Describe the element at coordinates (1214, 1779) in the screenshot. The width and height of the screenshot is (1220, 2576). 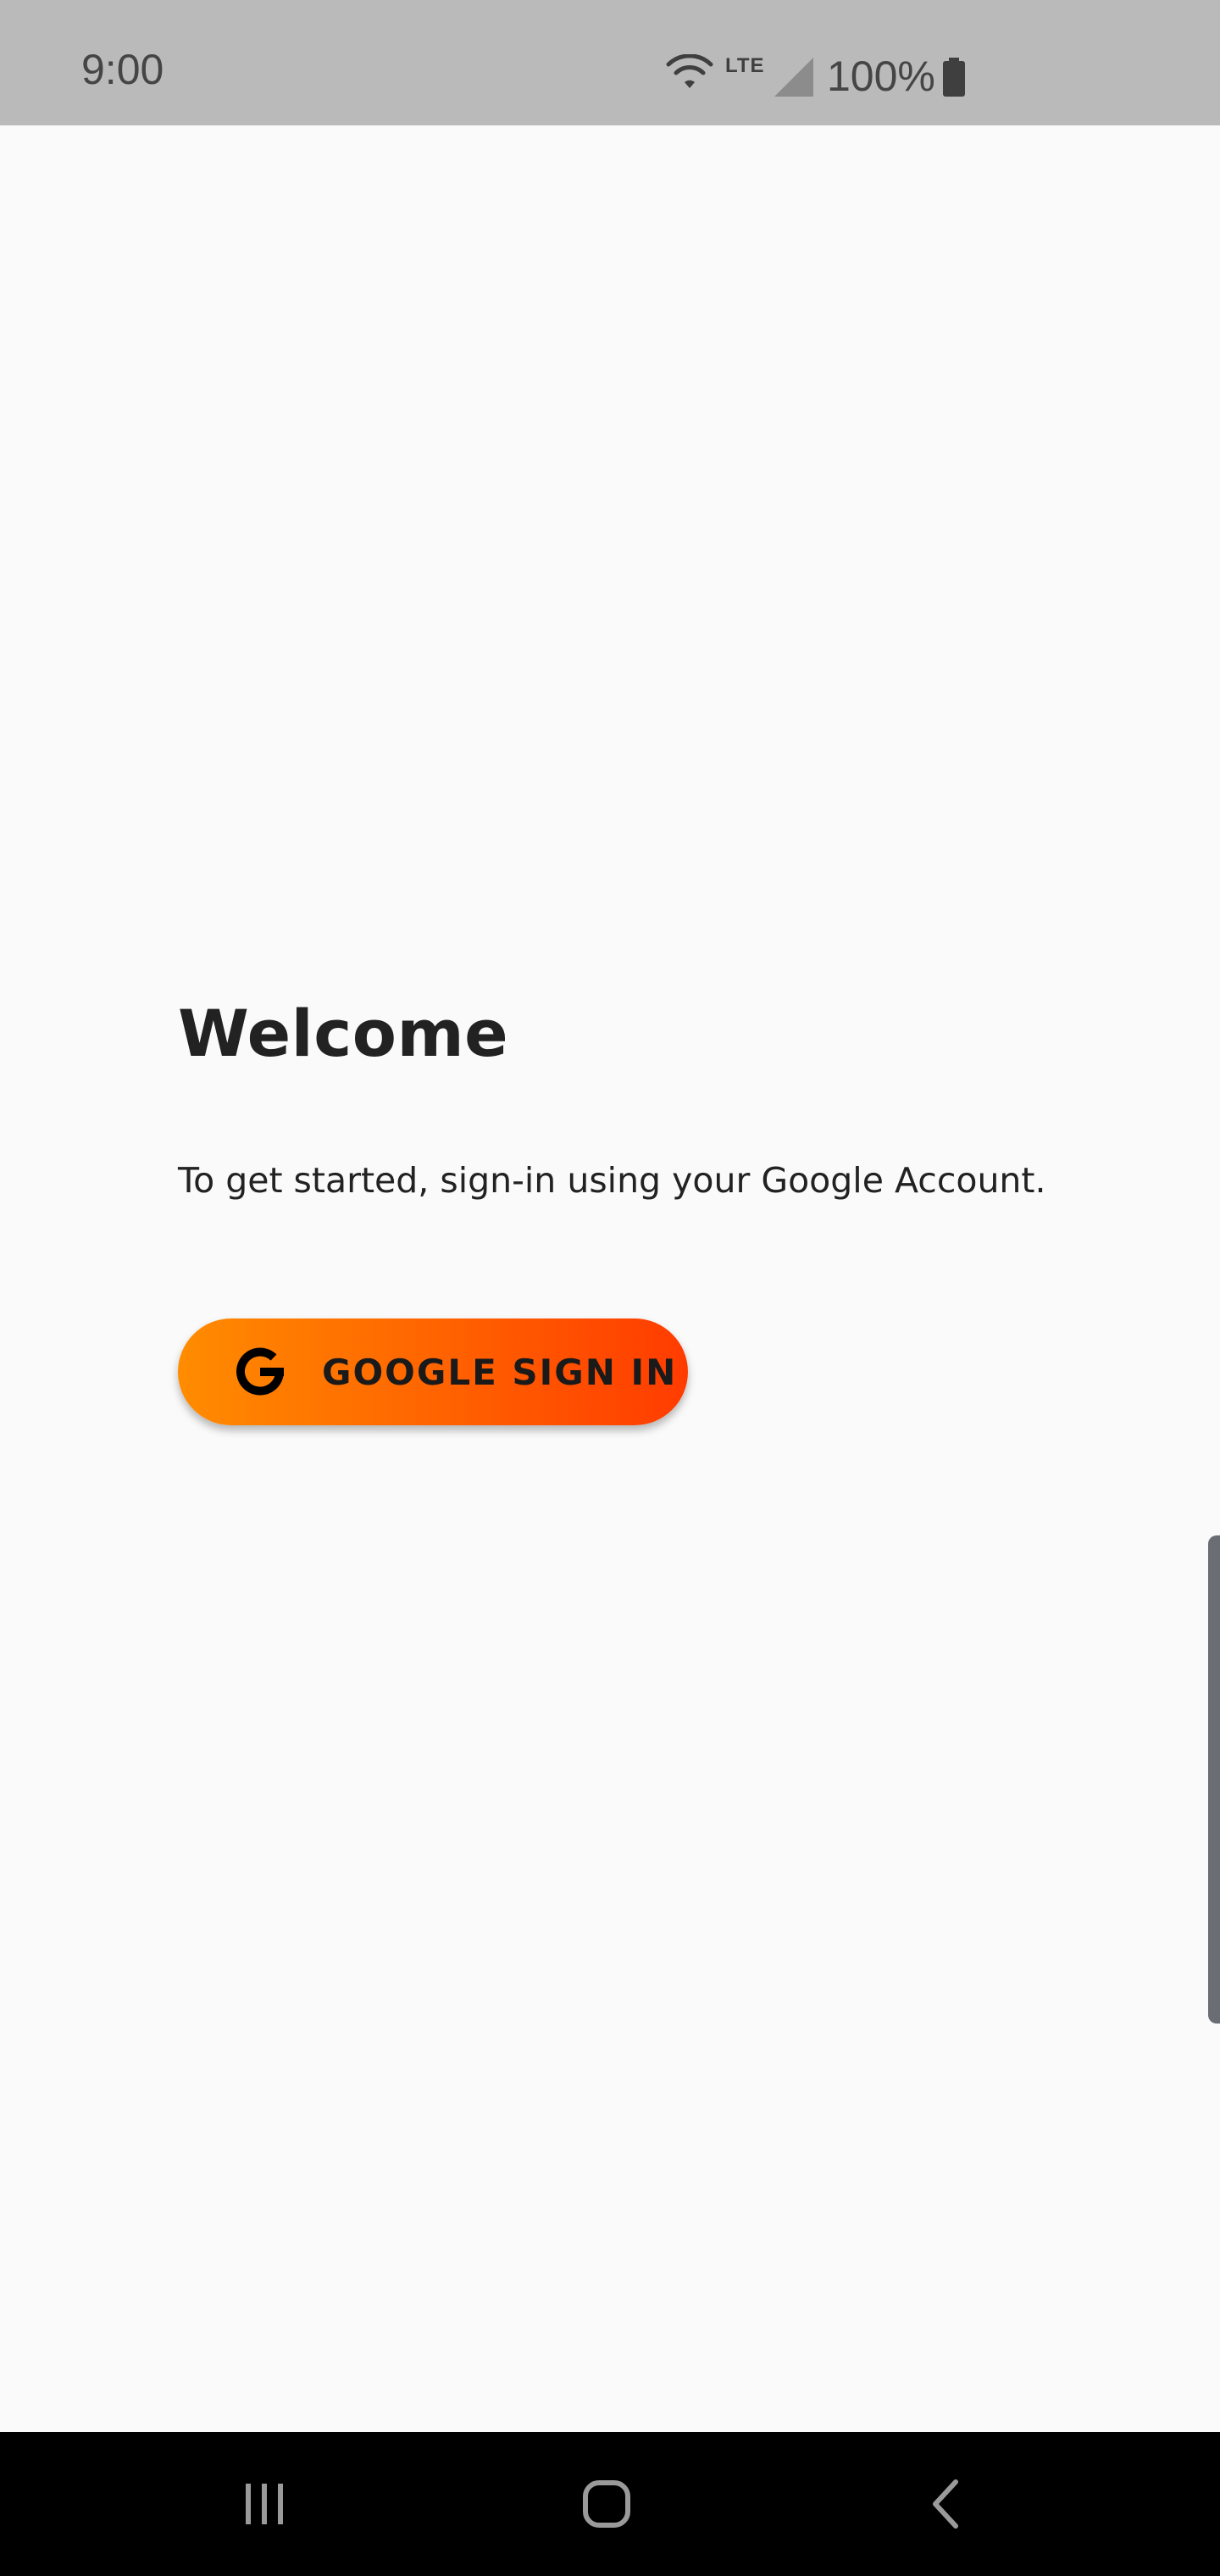
I see `edge-panel-handle` at that location.